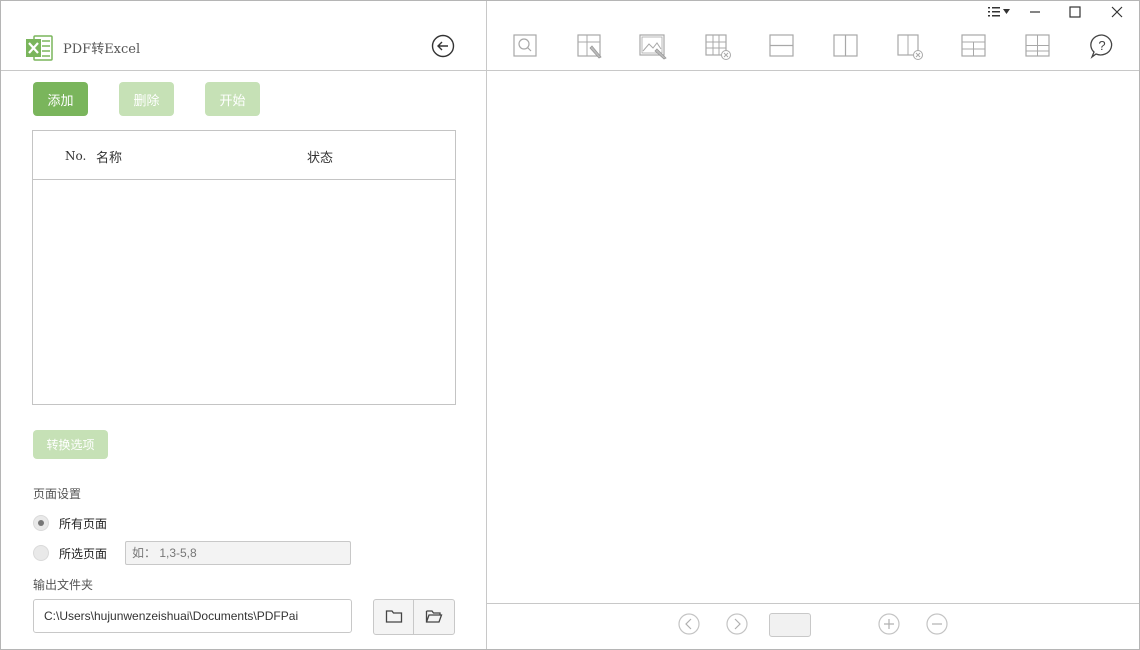 This screenshot has height=650, width=1140. What do you see at coordinates (590, 46) in the screenshot?
I see `draw-table-icon` at bounding box center [590, 46].